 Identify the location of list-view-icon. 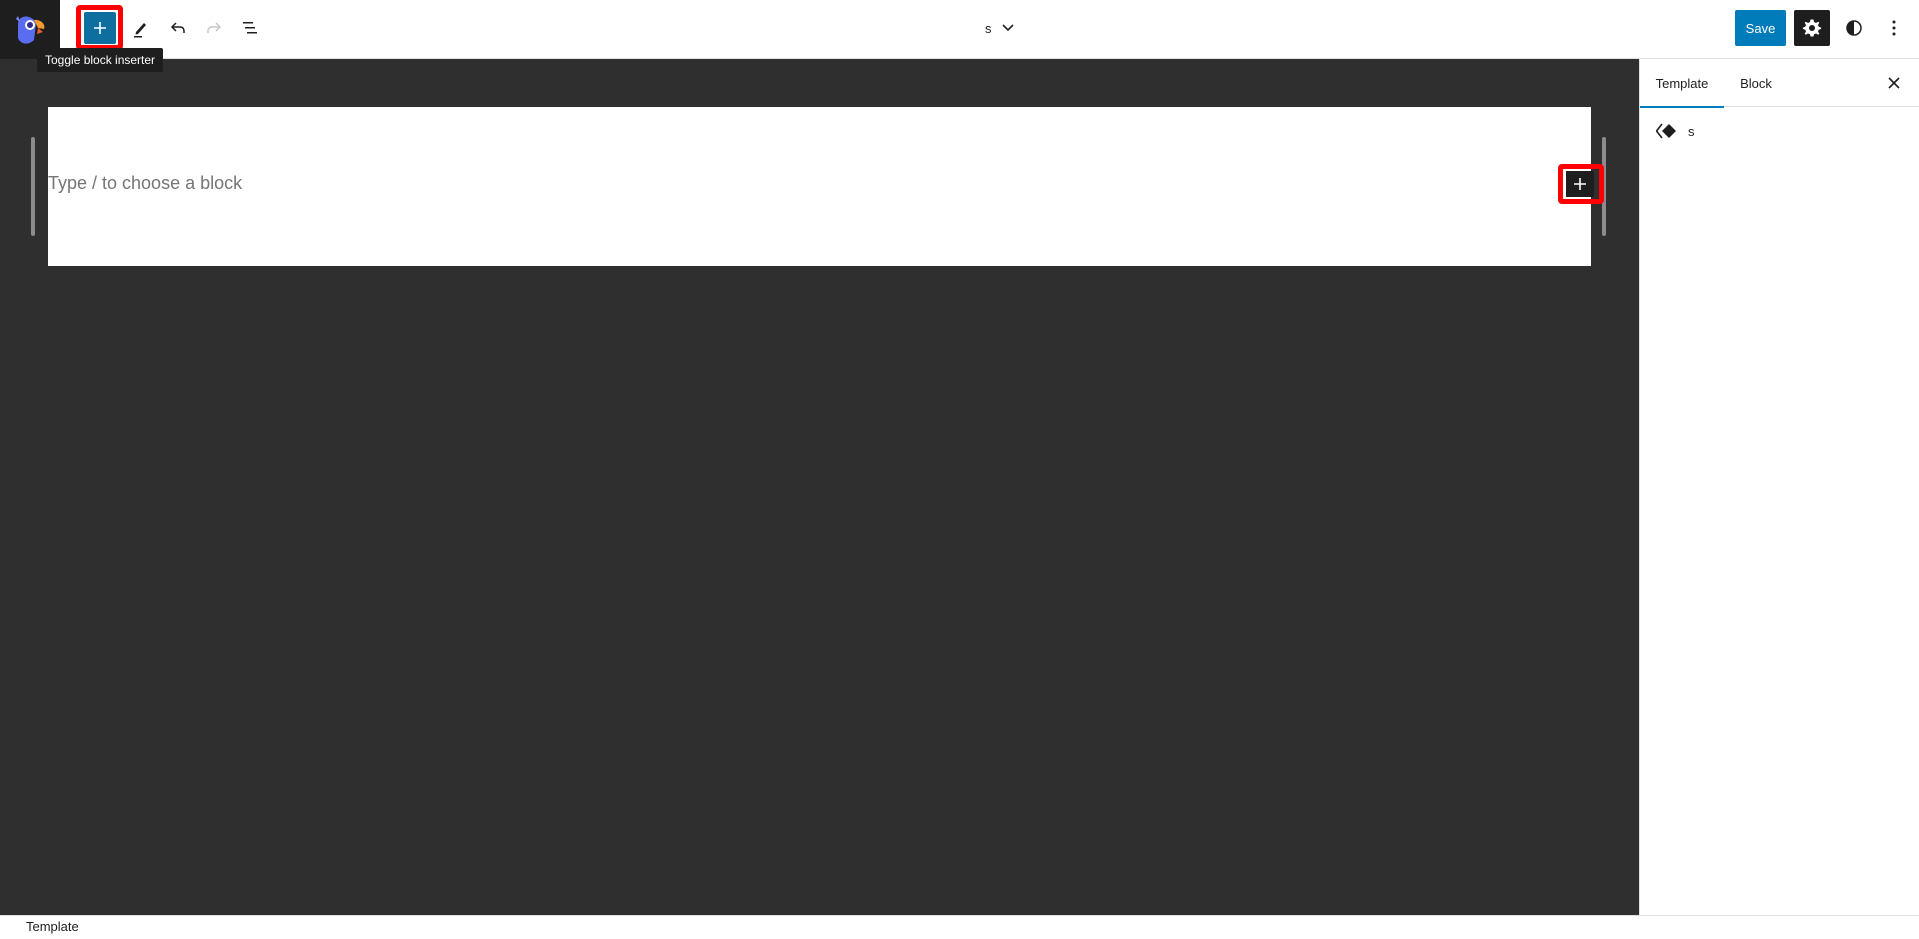
(250, 28).